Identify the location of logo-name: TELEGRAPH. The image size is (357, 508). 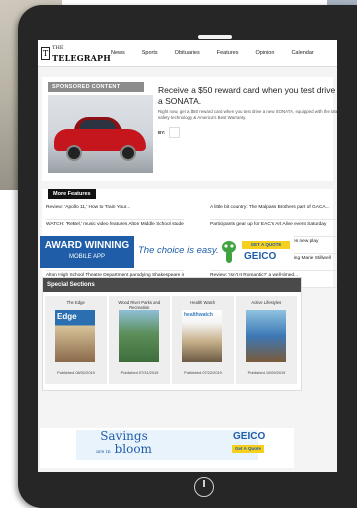
(81, 57).